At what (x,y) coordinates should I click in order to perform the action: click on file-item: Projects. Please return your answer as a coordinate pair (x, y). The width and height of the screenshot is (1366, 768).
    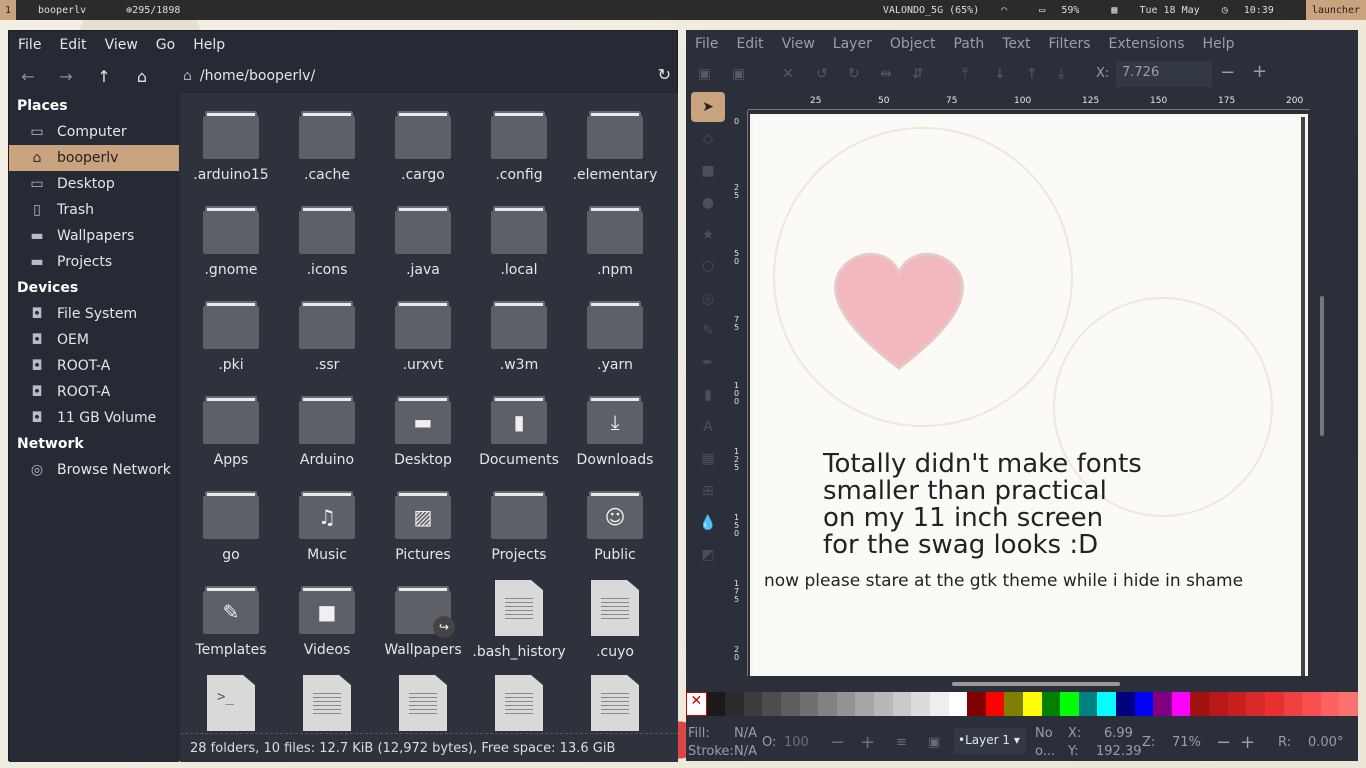
    Looking at the image, I should click on (519, 520).